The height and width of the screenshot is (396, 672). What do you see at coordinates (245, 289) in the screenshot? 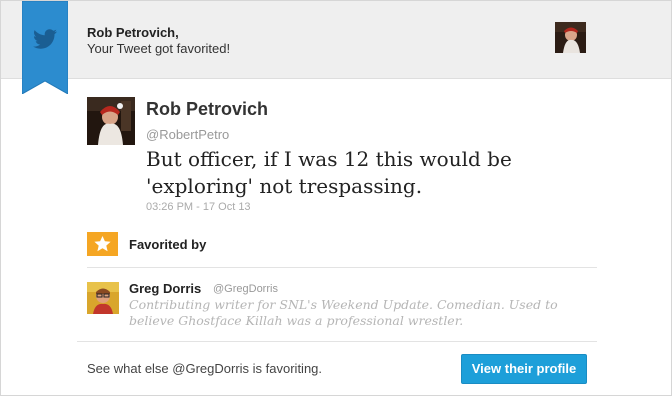
I see `favoriter-handle: @GregDorris` at bounding box center [245, 289].